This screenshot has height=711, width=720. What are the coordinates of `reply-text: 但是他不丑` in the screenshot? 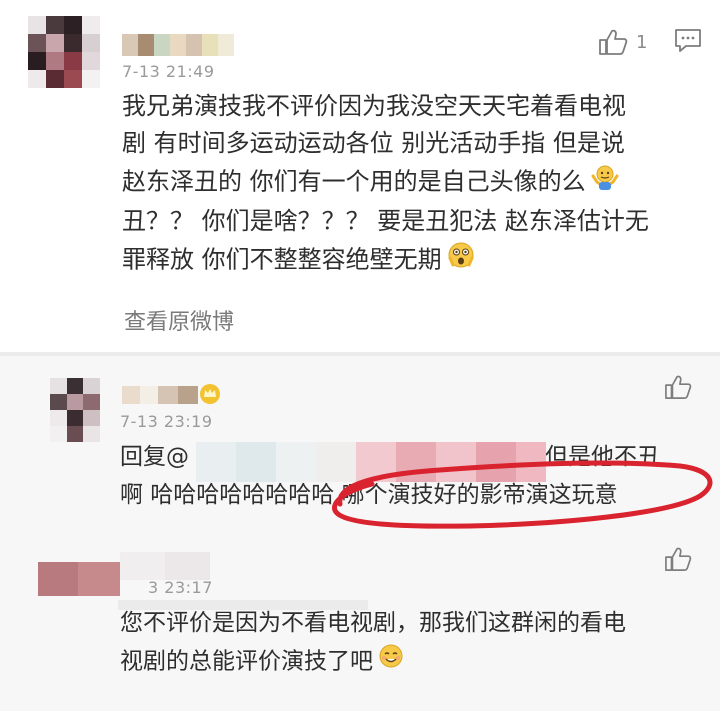 It's located at (602, 457).